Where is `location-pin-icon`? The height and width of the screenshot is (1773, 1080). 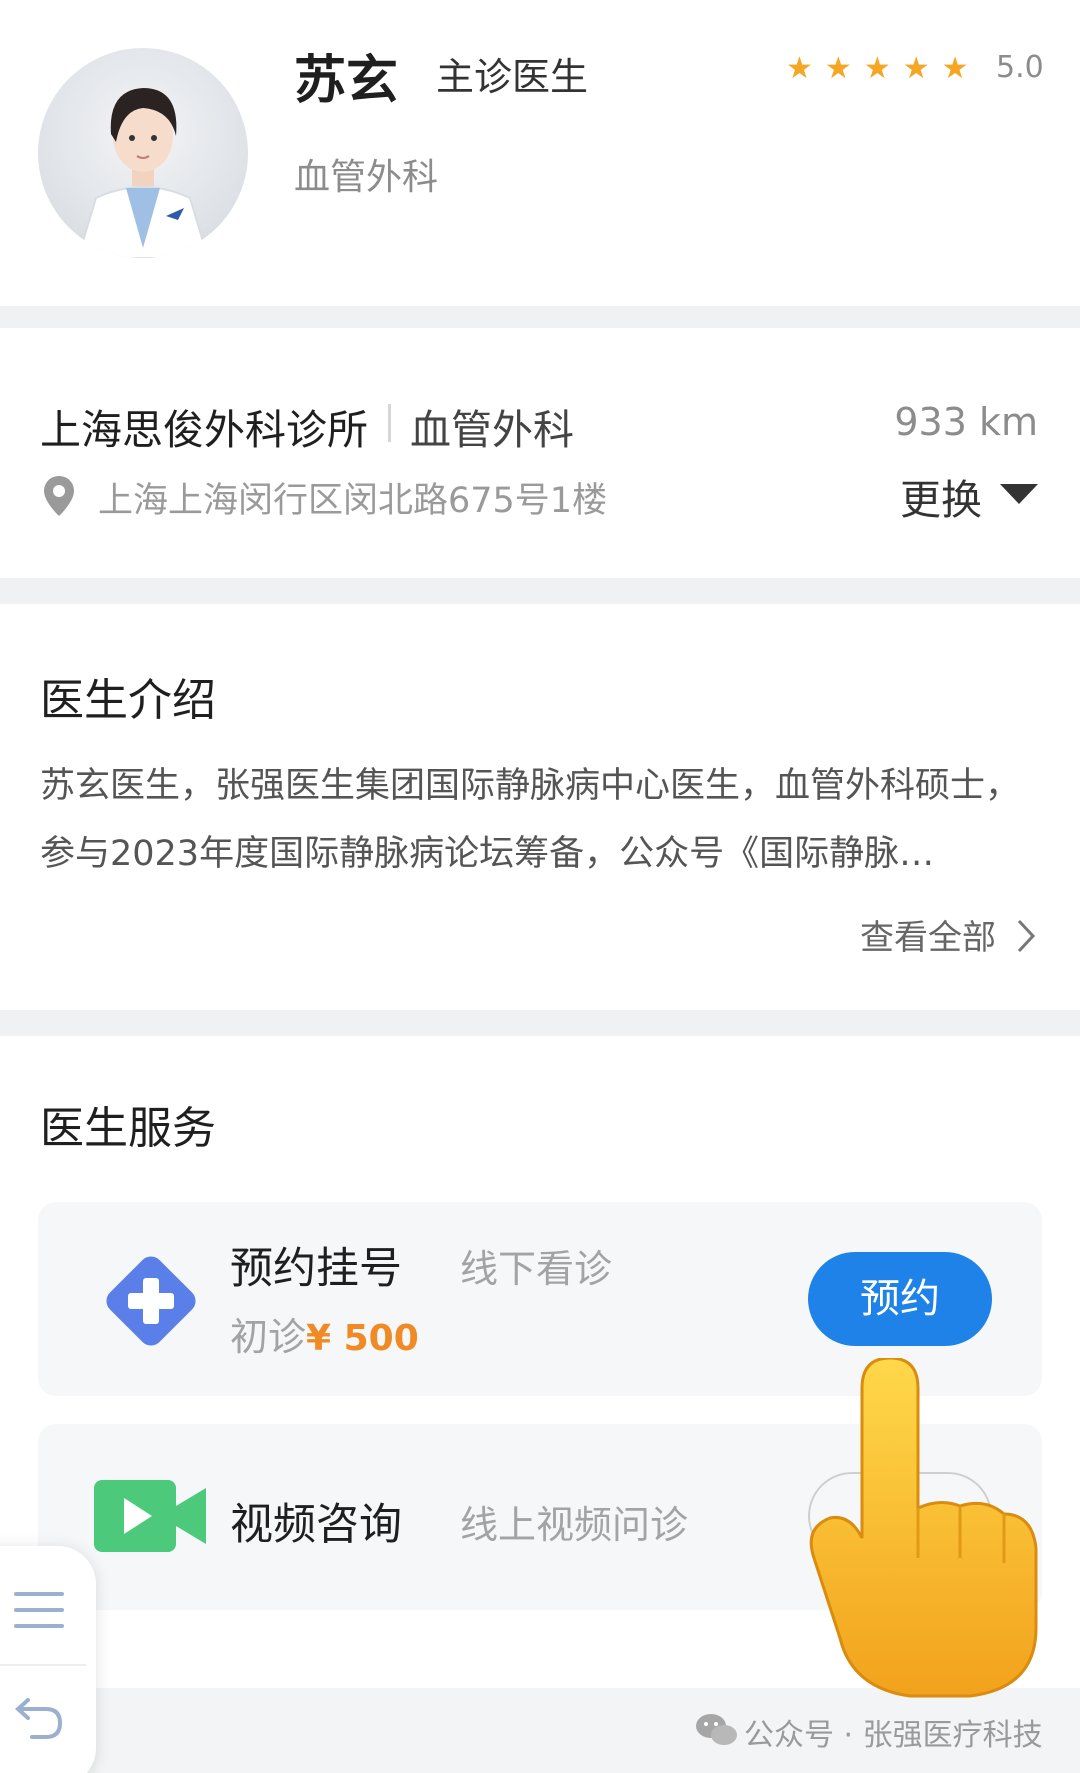 location-pin-icon is located at coordinates (59, 496).